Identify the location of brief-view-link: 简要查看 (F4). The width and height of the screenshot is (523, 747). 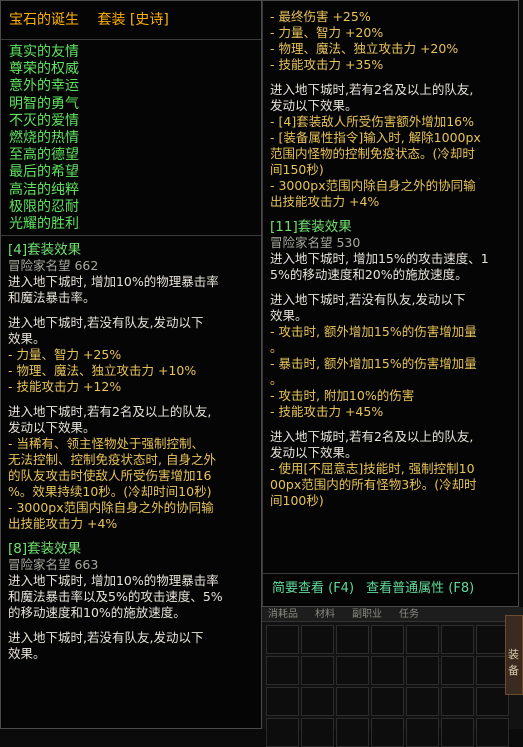
(313, 588).